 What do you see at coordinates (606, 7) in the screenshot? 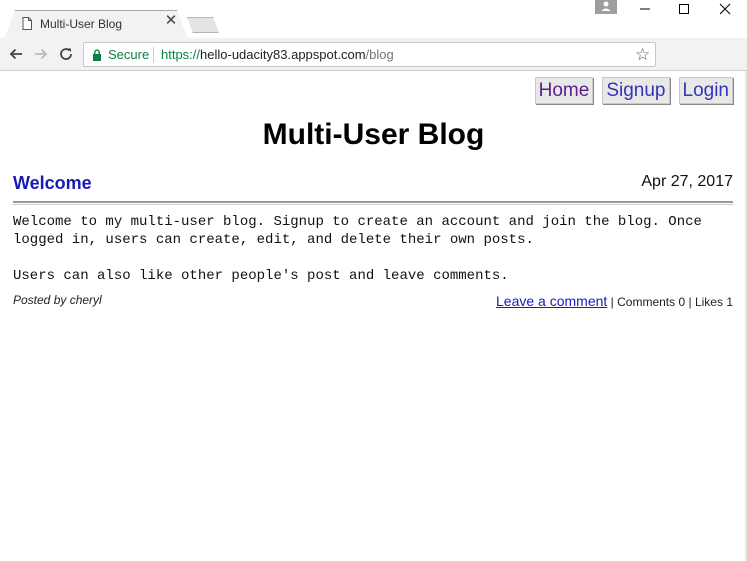
I see `profile-icon` at bounding box center [606, 7].